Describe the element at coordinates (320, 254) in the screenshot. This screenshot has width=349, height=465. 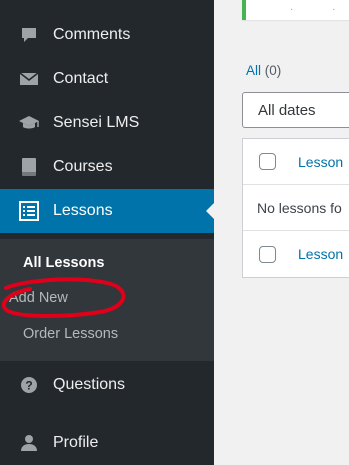
I see `column-lesson-footer: Lesson` at that location.